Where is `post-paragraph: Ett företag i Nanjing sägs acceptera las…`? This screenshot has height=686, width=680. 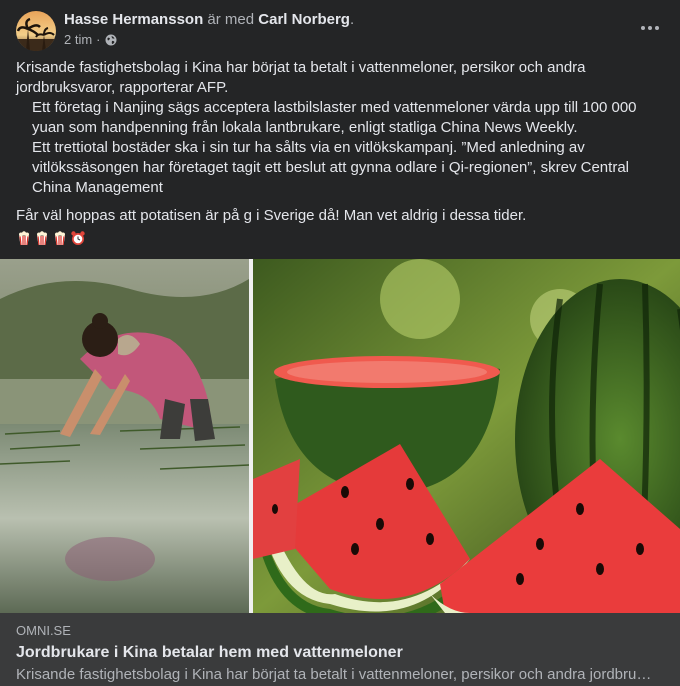 post-paragraph: Ett företag i Nanjing sägs acceptera las… is located at coordinates (334, 117).